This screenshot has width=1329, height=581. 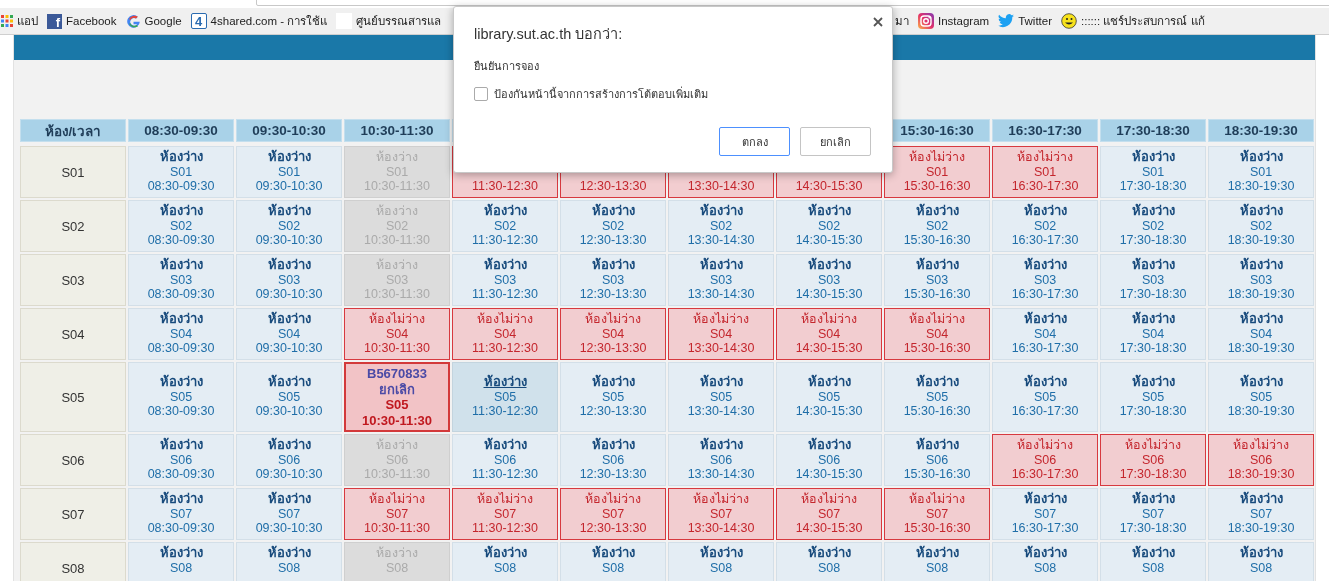 I want to click on slot-cell: ห้องไม่ว่าง S07 11:30-12:30, so click(x=505, y=514).